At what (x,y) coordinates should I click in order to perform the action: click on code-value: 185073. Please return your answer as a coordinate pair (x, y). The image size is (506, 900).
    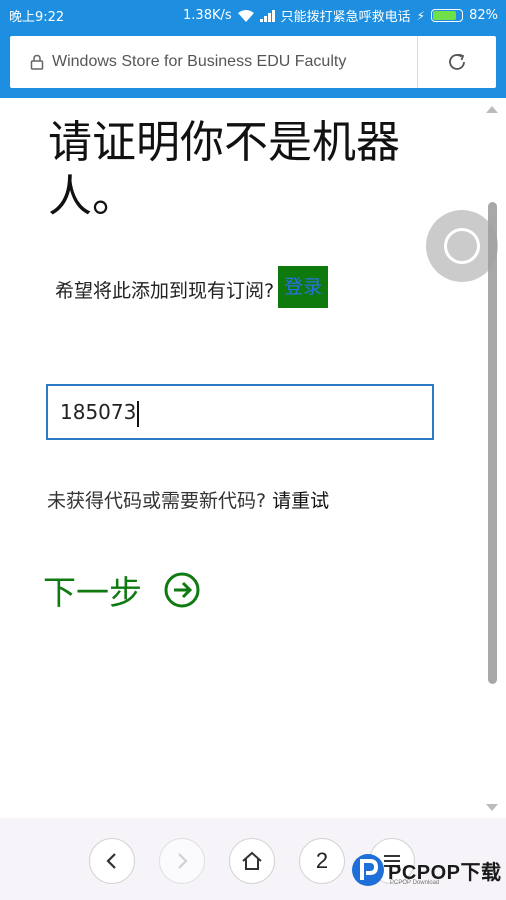
    Looking at the image, I should click on (98, 412).